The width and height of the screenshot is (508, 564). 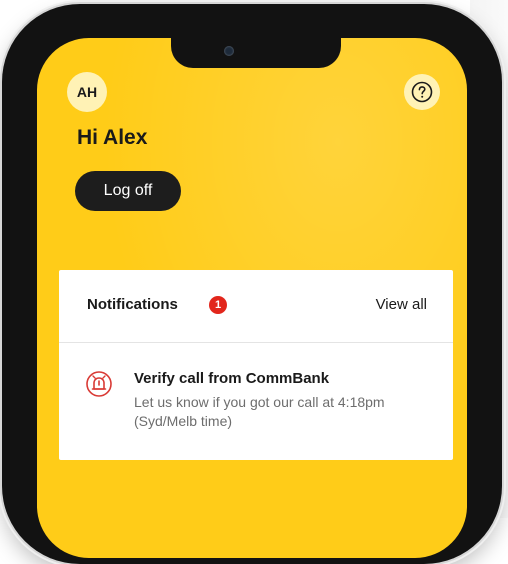 I want to click on notifications-header: Notifications 1 View all, so click(x=256, y=306).